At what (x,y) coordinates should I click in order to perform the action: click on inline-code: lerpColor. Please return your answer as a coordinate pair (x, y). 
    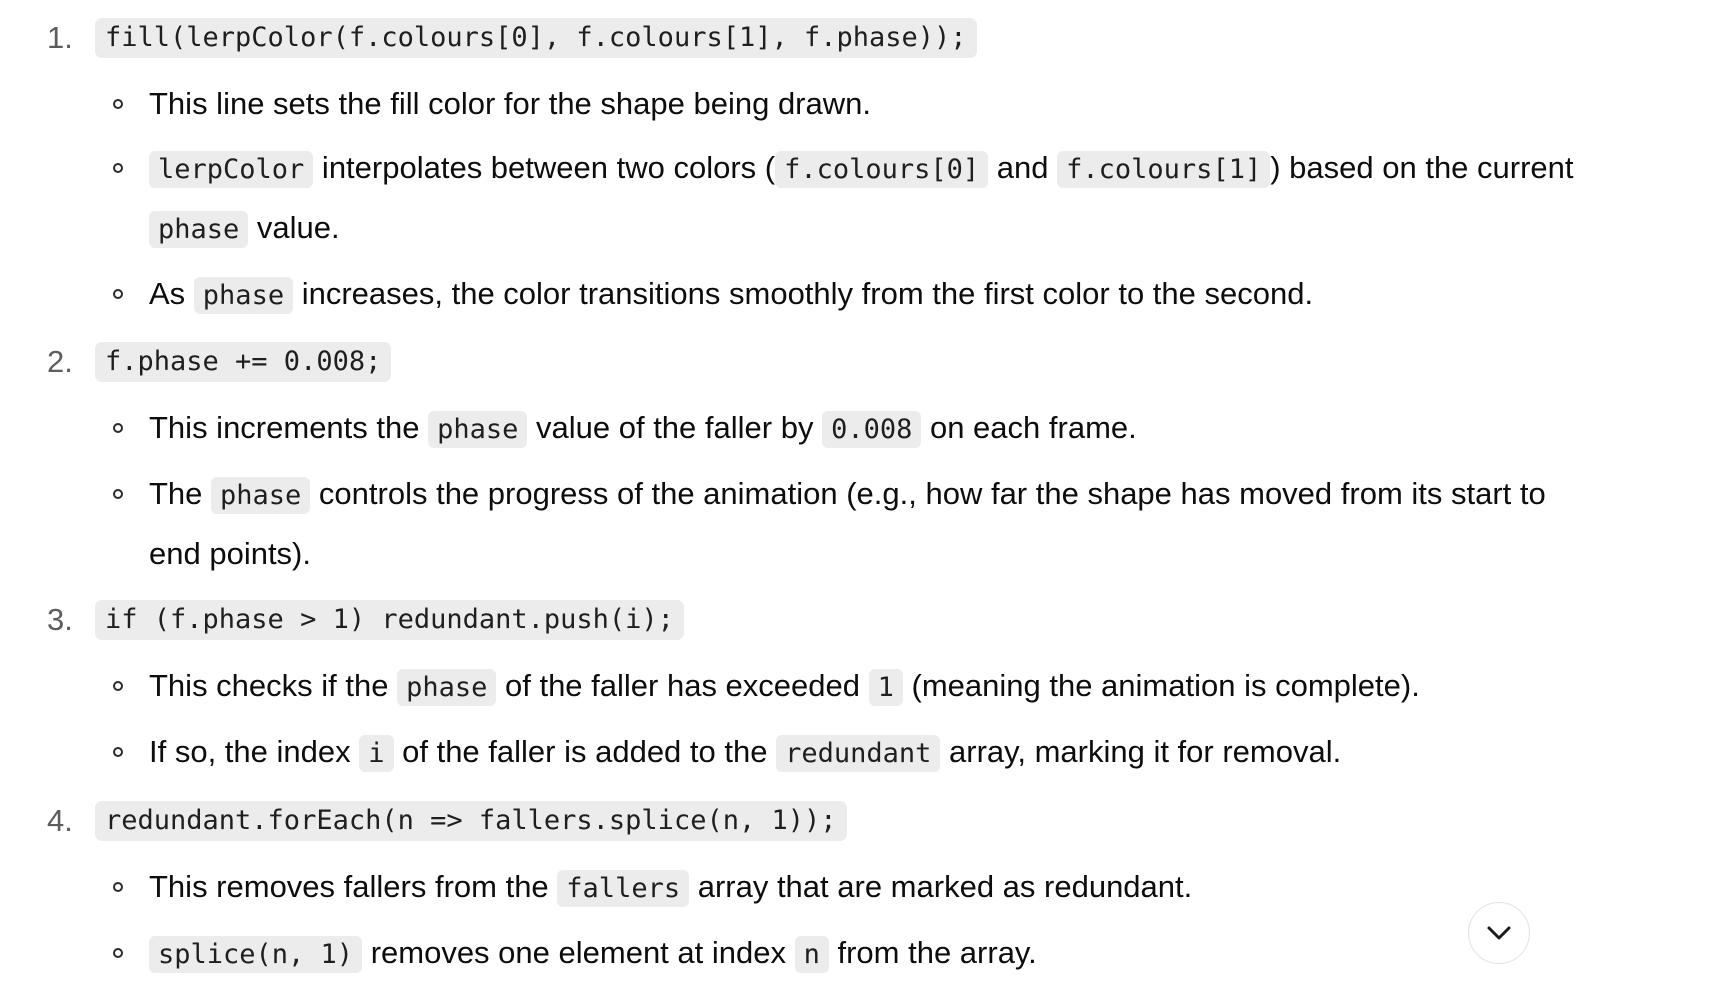
    Looking at the image, I should click on (231, 169).